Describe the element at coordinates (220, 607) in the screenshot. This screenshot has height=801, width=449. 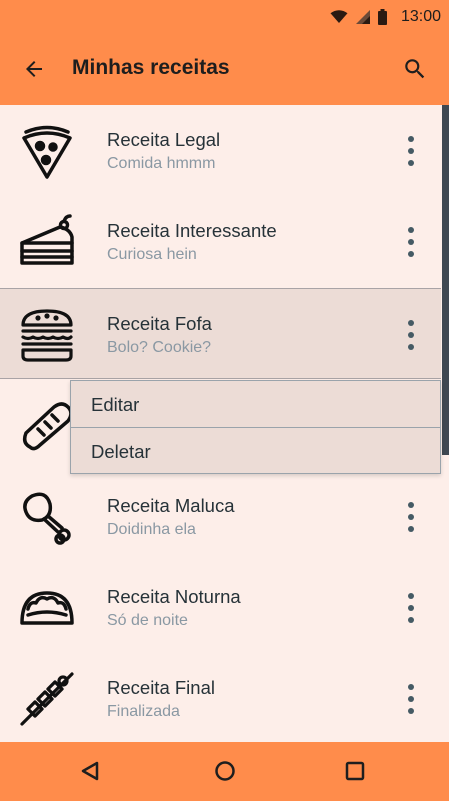
I see `recipe-row: Receita Noturna Só de noite` at that location.